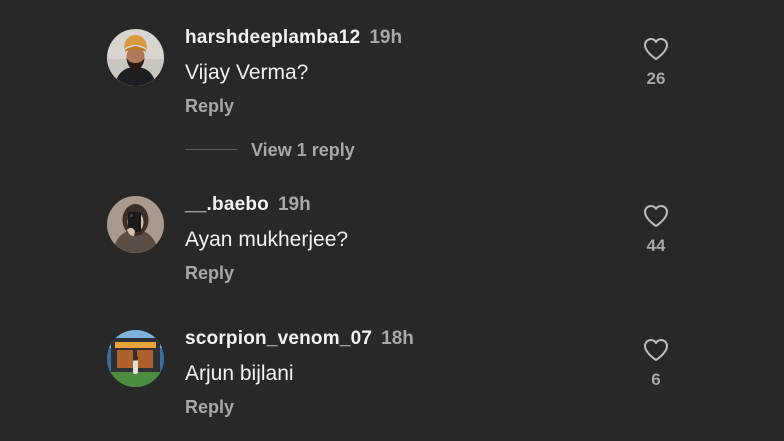 Image resolution: width=784 pixels, height=441 pixels. Describe the element at coordinates (656, 245) in the screenshot. I see `like-count: 44` at that location.